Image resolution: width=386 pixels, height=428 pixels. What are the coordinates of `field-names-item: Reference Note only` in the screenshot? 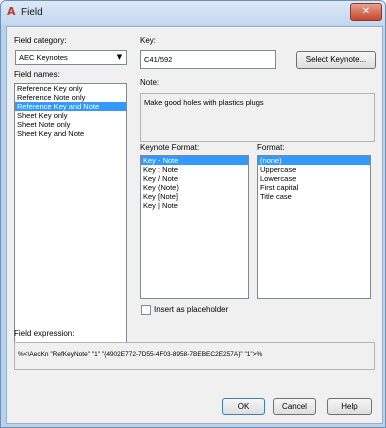 It's located at (70, 97).